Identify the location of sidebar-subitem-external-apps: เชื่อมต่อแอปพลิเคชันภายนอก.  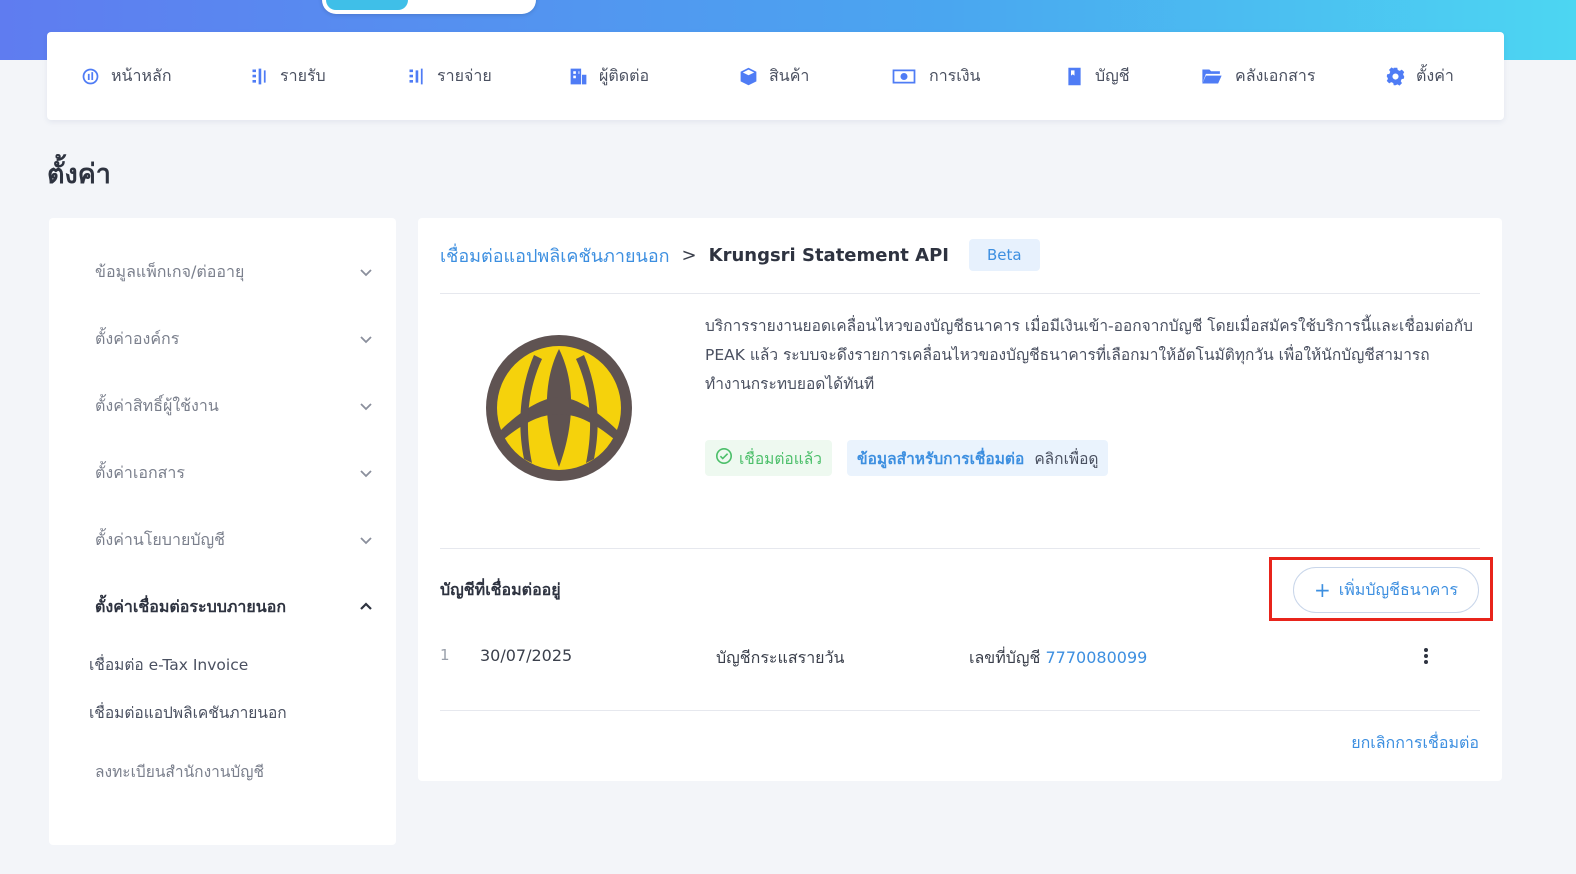
(188, 712).